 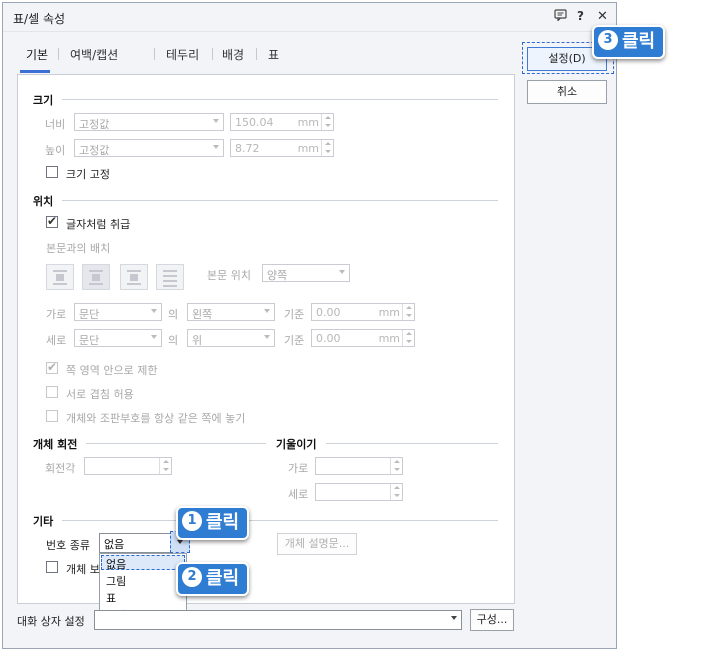 I want to click on width-input: 150.04 mm, so click(x=282, y=122).